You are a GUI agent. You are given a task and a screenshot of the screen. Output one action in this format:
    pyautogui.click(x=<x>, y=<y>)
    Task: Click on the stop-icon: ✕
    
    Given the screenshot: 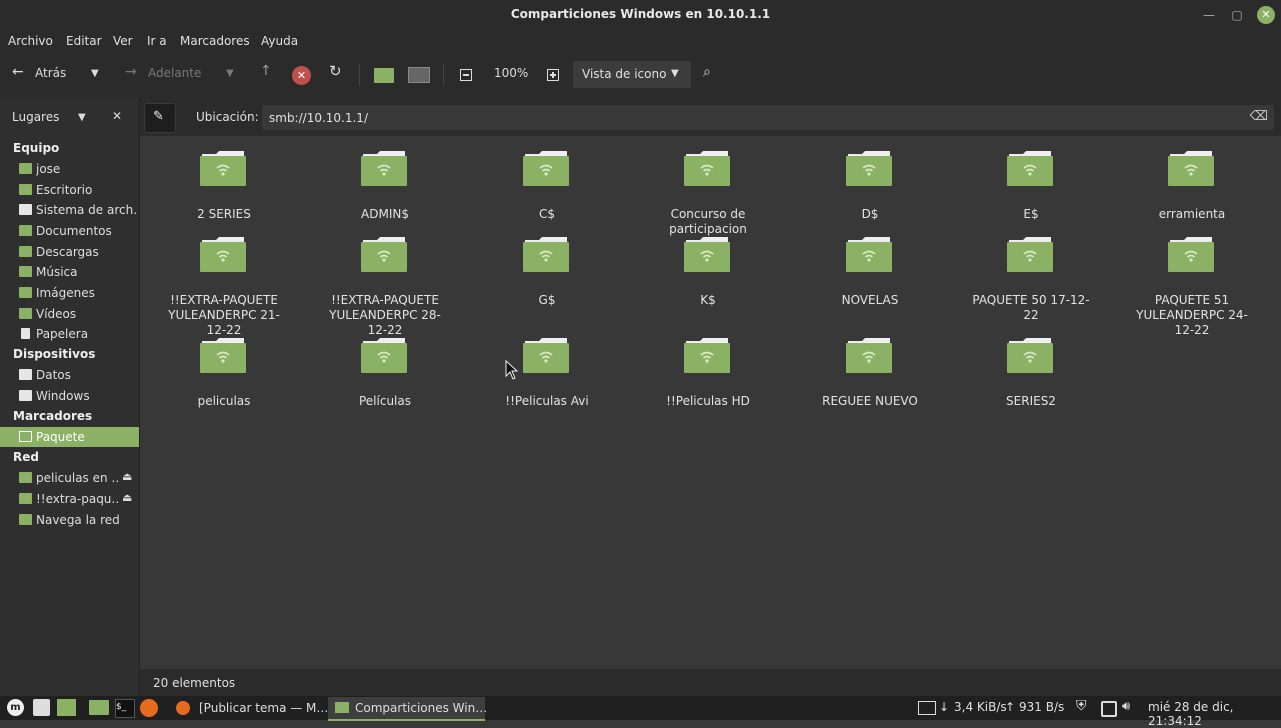 What is the action you would take?
    pyautogui.click(x=301, y=75)
    